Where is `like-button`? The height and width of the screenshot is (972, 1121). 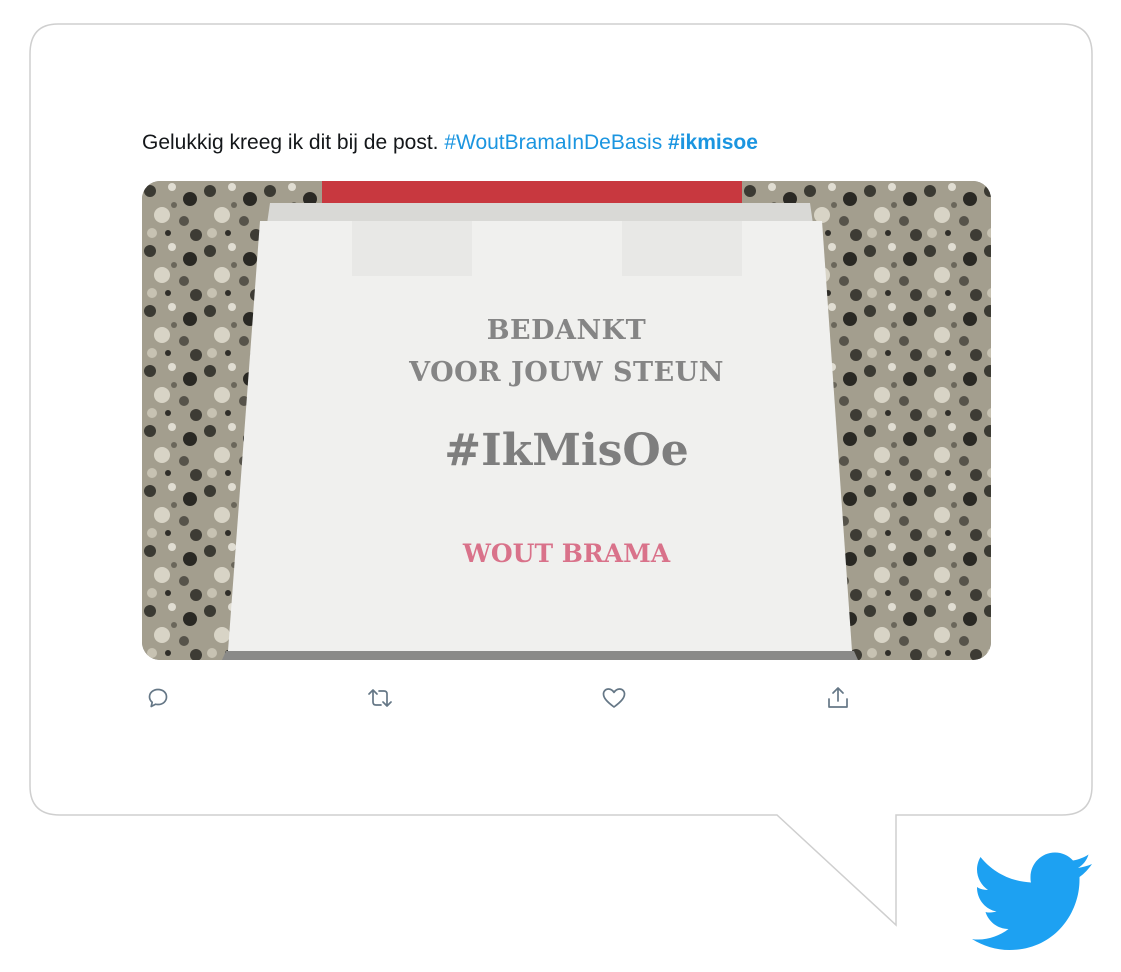
like-button is located at coordinates (614, 698).